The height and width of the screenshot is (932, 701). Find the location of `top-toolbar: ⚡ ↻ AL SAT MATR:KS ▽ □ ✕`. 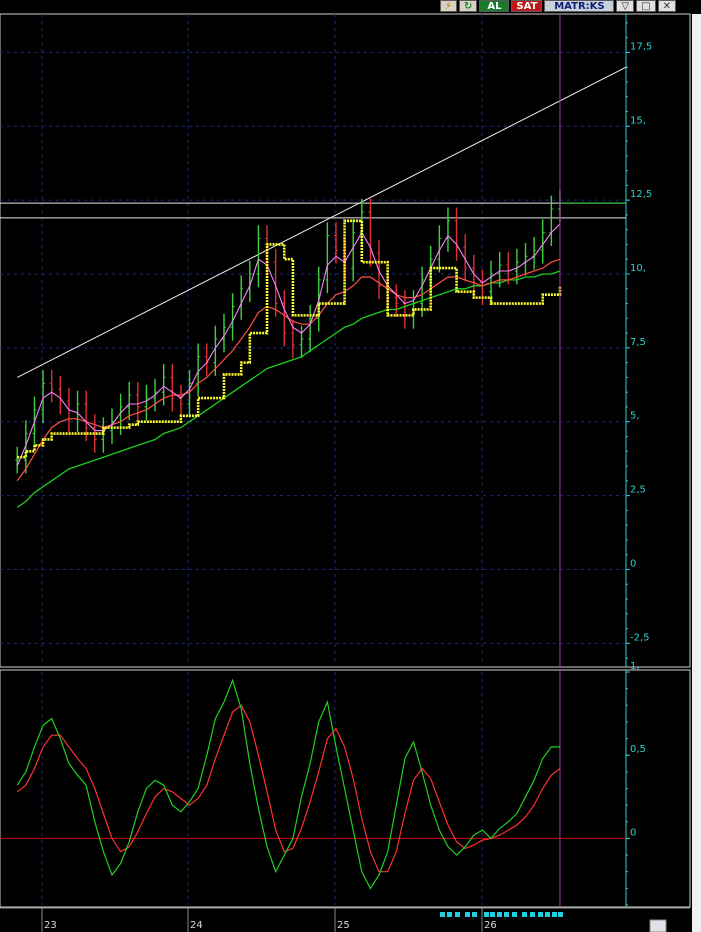

top-toolbar: ⚡ ↻ AL SAT MATR:KS ▽ □ ✕ is located at coordinates (558, 6).